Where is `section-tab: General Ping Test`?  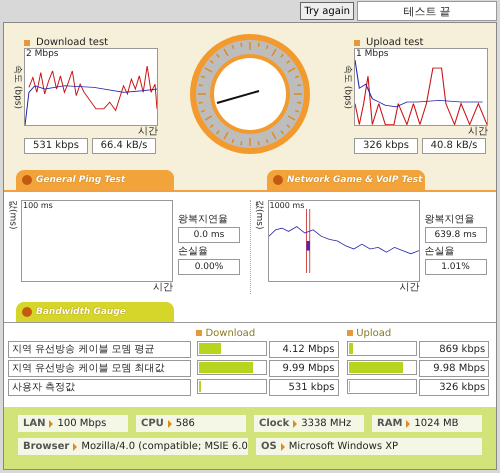
section-tab: General Ping Test is located at coordinates (95, 180).